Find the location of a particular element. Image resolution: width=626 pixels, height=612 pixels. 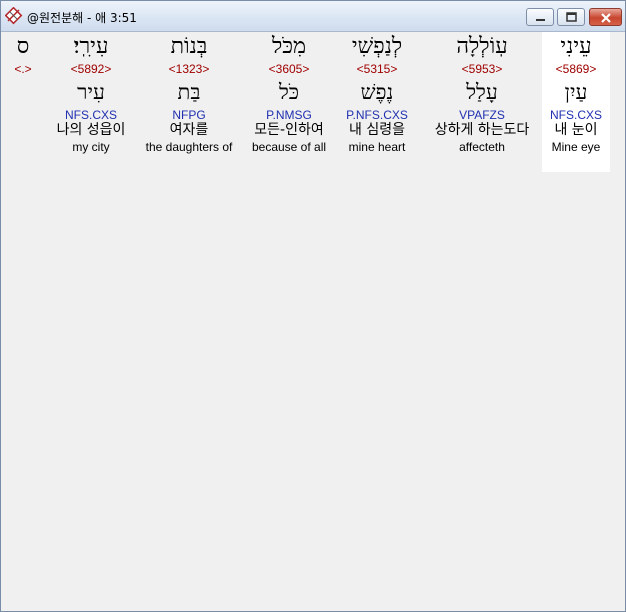

minimize-button is located at coordinates (540, 17).